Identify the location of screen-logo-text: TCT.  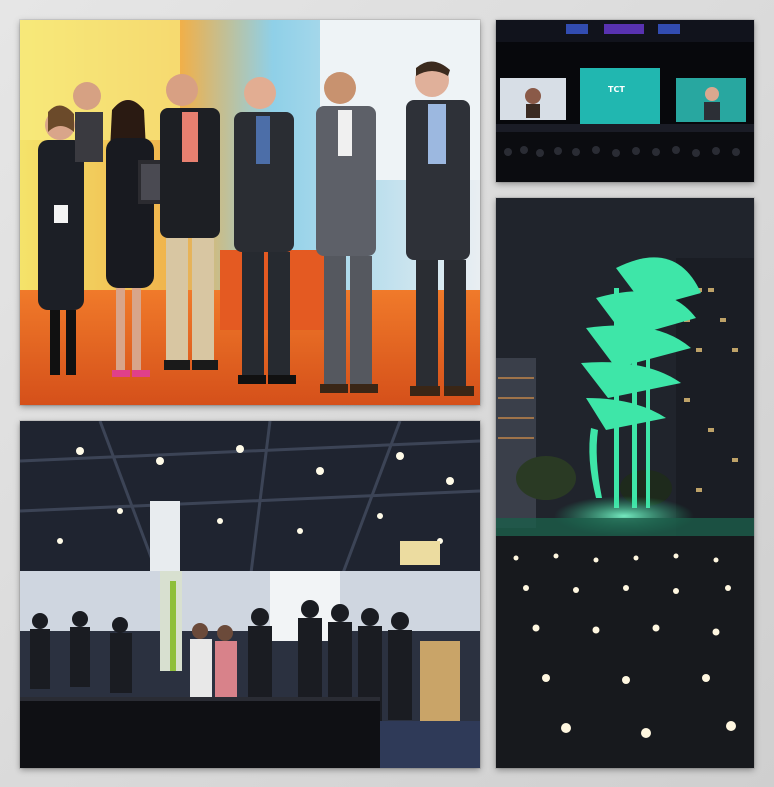
(616, 89).